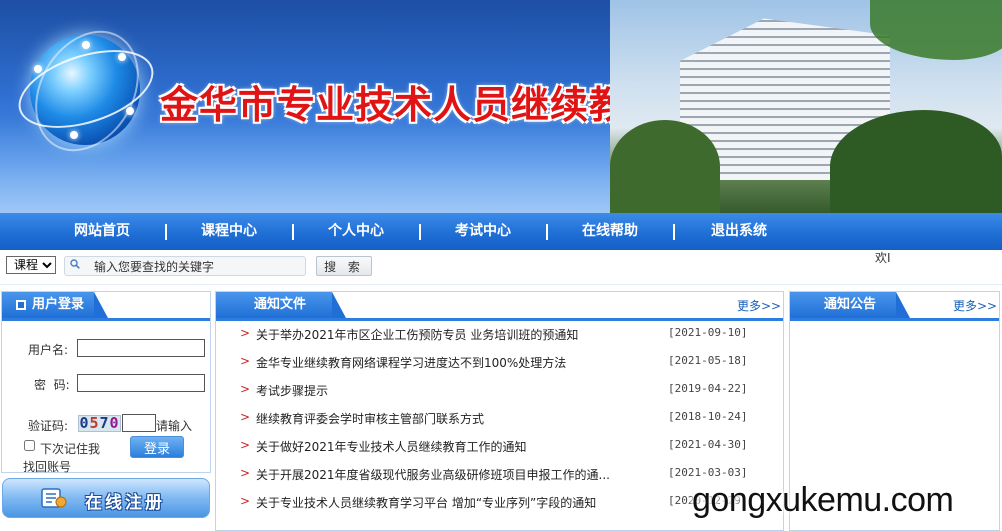 Image resolution: width=1002 pixels, height=531 pixels. Describe the element at coordinates (196, 266) in the screenshot. I see `search-input` at that location.